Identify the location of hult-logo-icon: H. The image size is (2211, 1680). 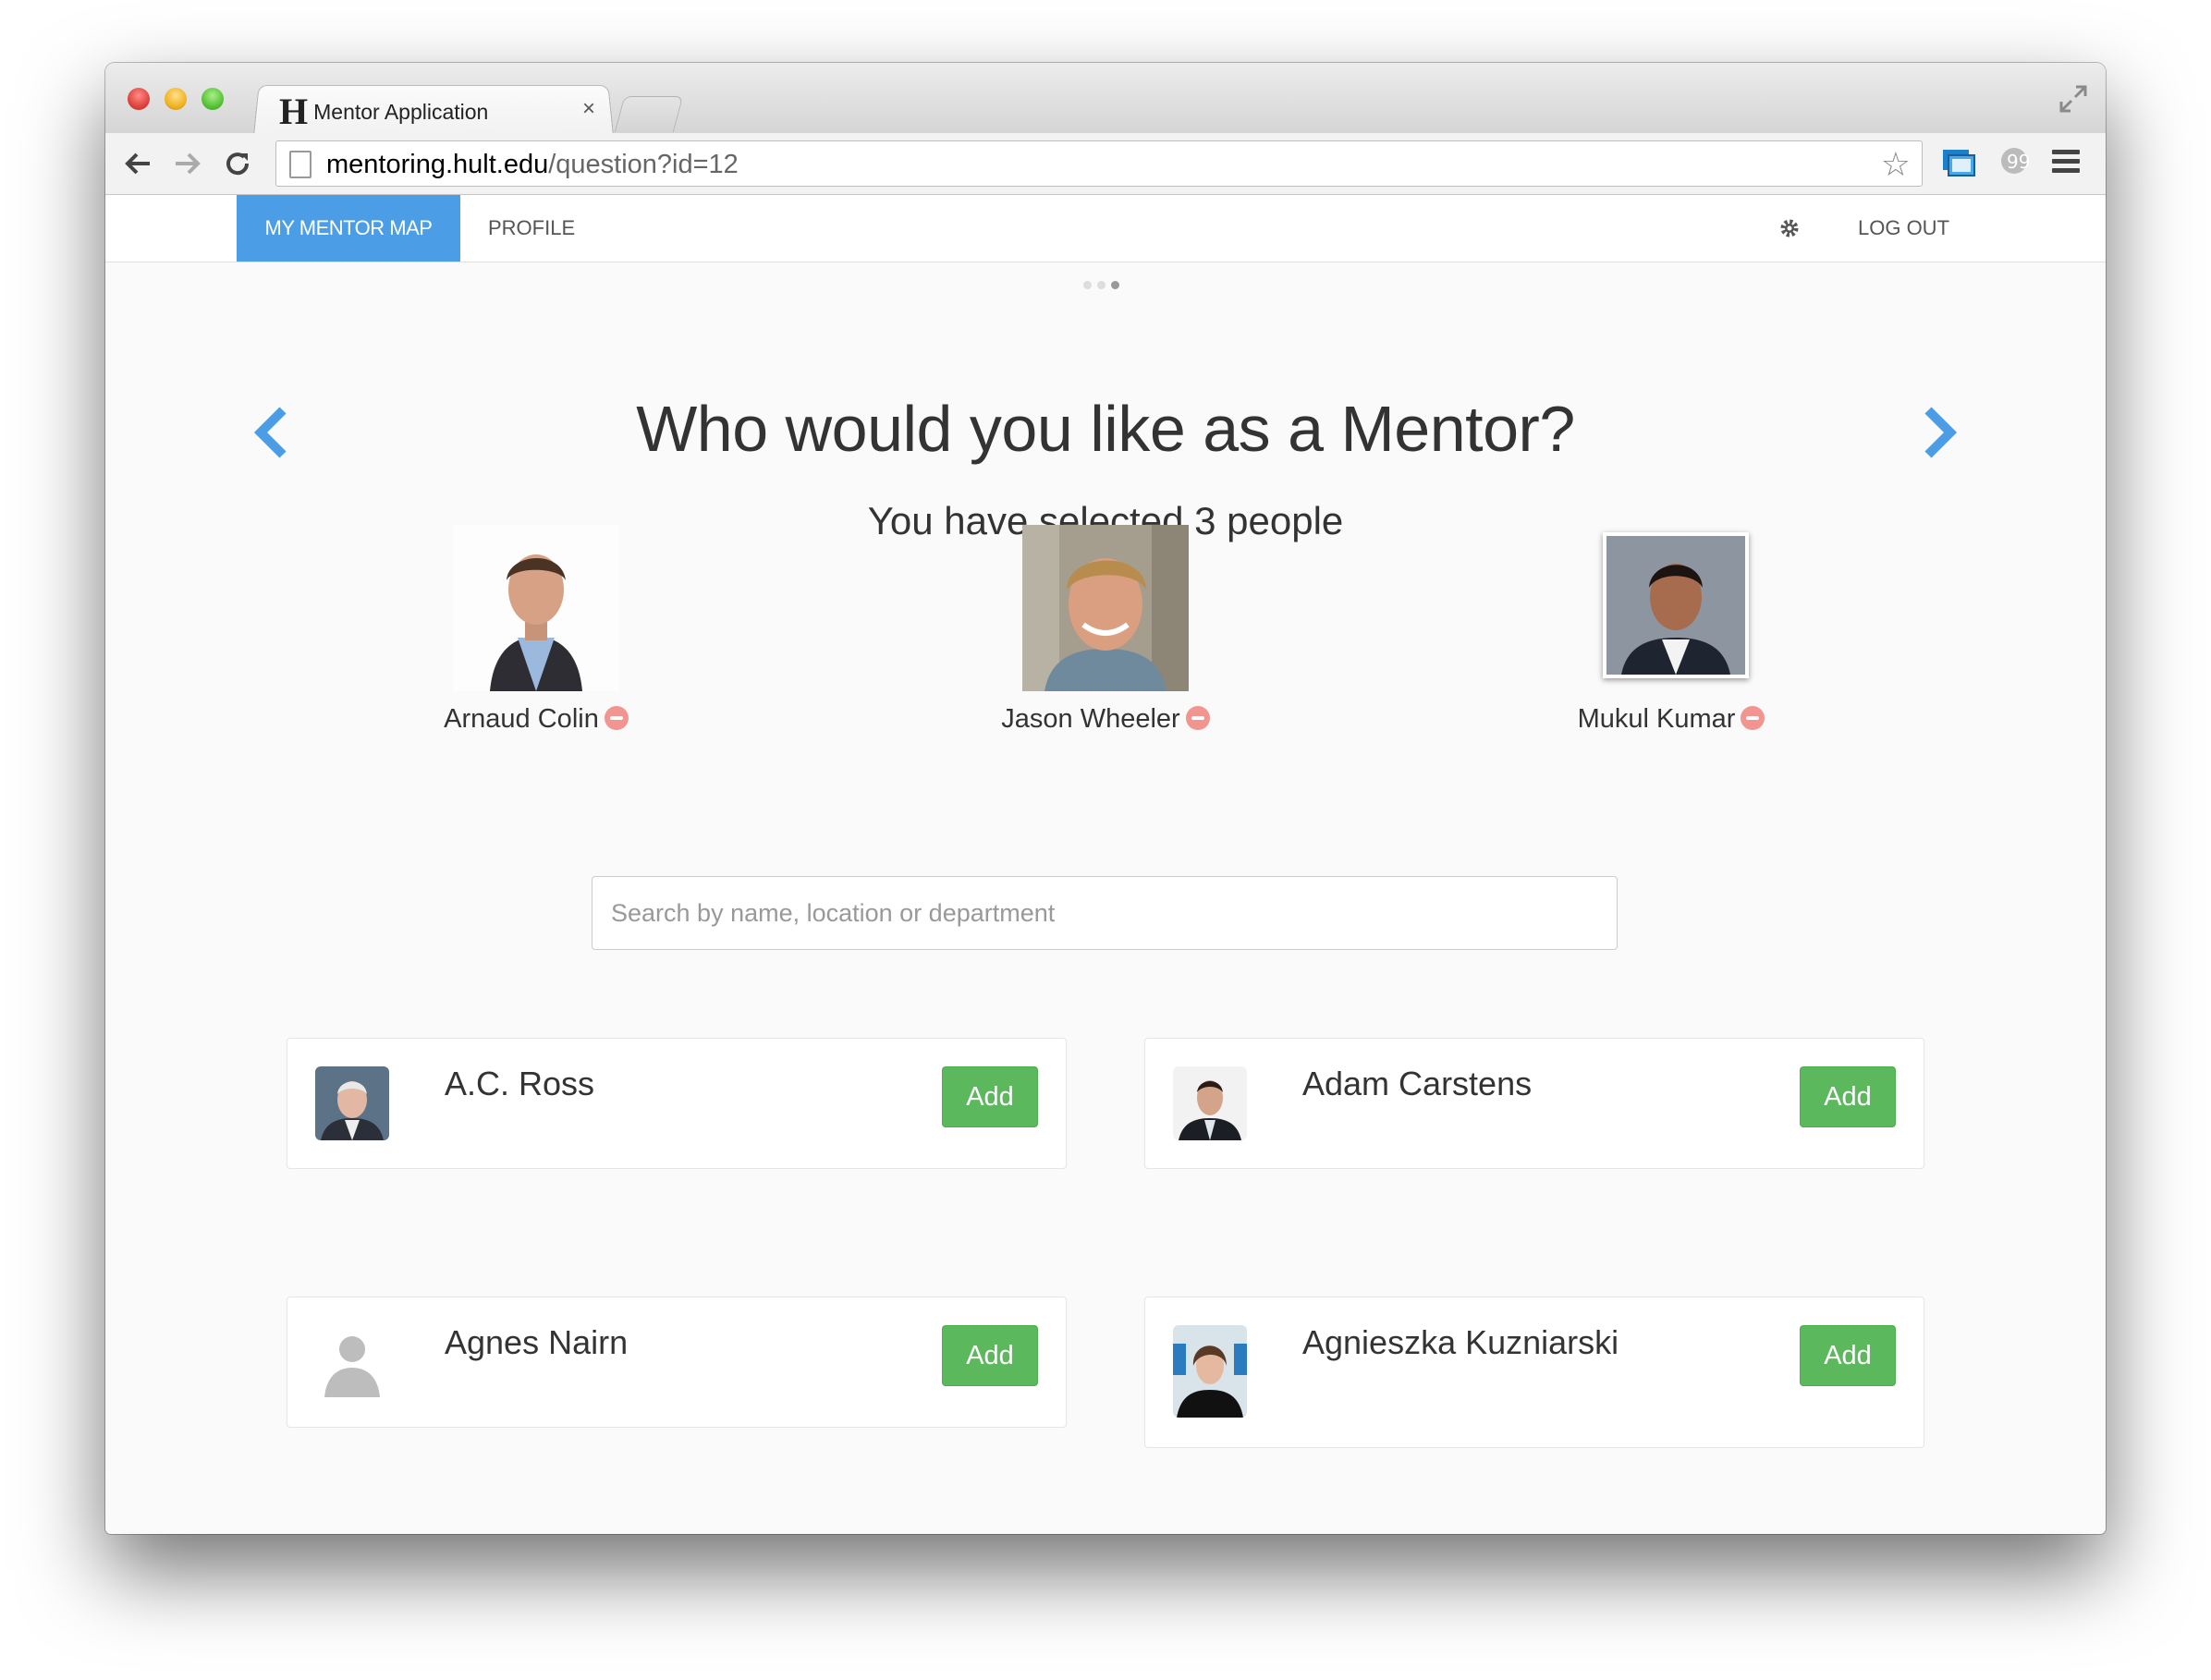
(294, 111).